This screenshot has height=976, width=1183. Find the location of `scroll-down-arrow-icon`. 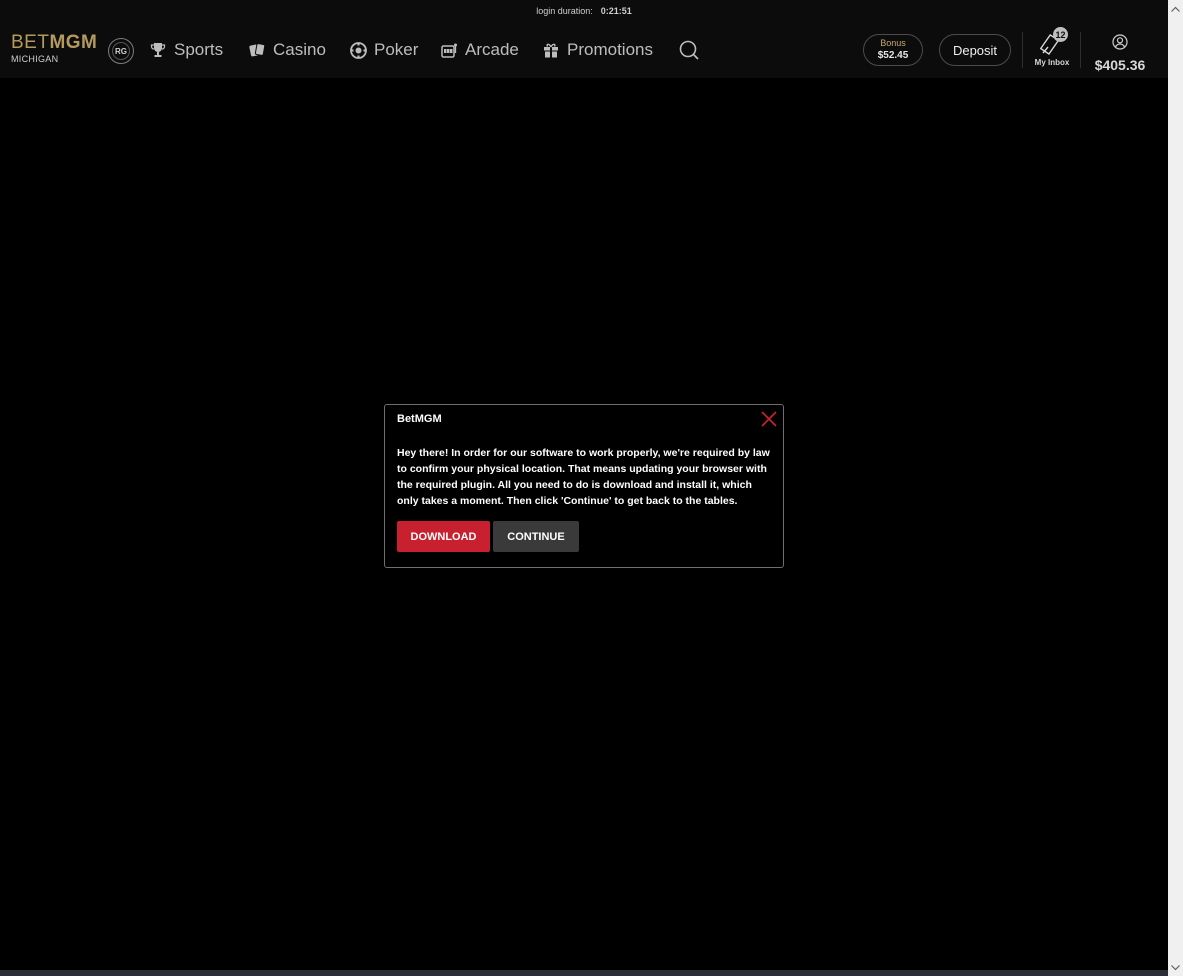

scroll-down-arrow-icon is located at coordinates (1175, 967).